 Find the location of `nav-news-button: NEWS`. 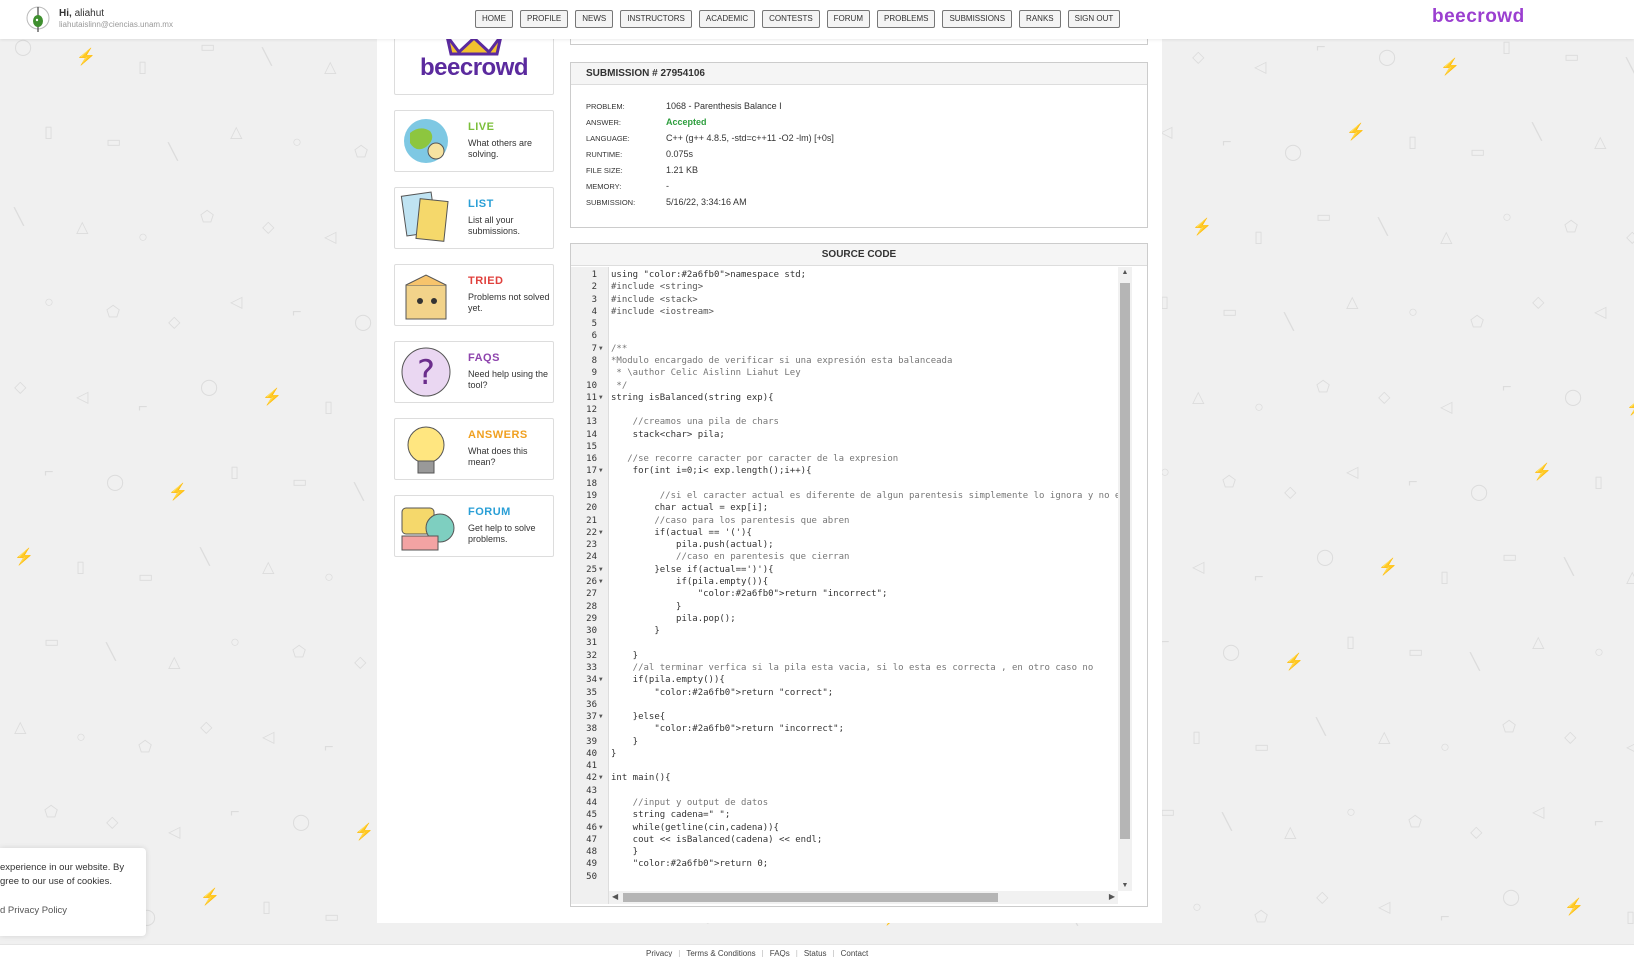

nav-news-button: NEWS is located at coordinates (594, 19).